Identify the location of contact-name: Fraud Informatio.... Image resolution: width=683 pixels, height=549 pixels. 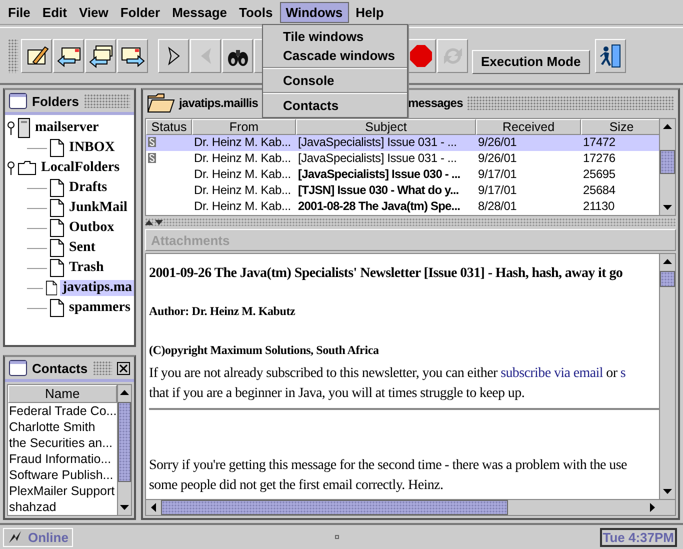
(62, 459).